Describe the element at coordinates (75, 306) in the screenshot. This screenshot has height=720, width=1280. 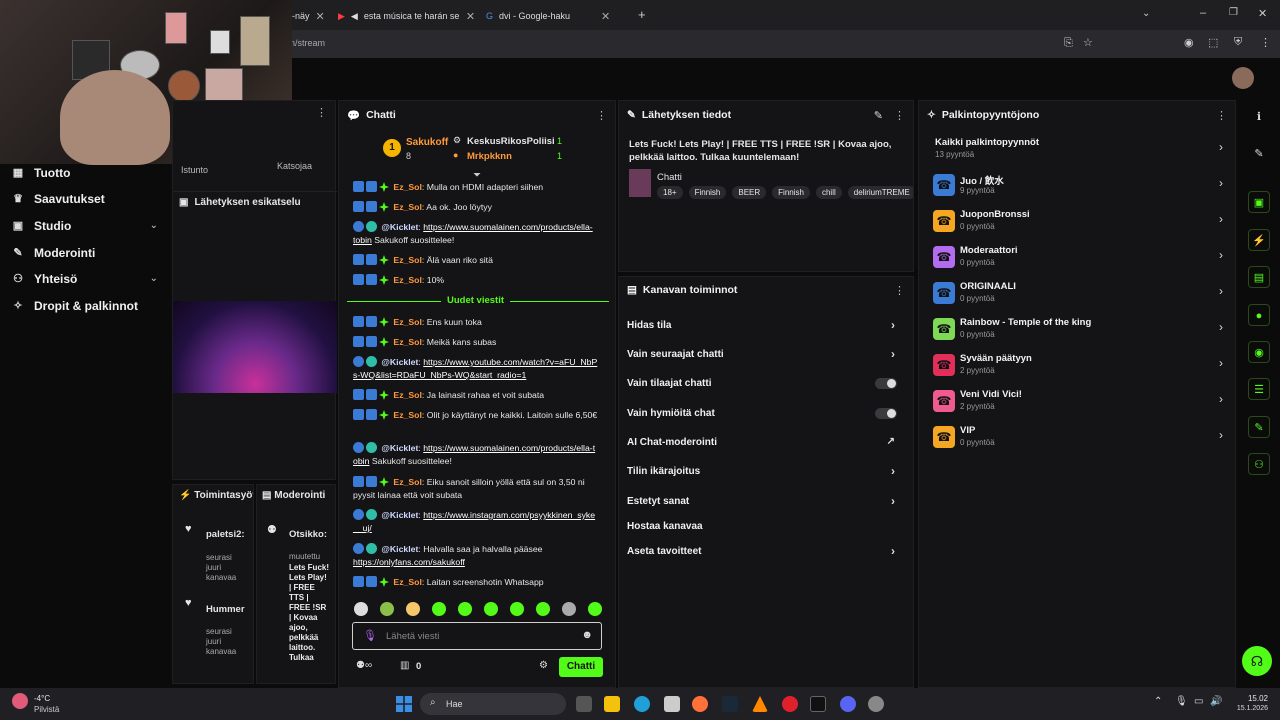
I see `nav-item-dropit: ✧ Dropit & palkinnot` at that location.